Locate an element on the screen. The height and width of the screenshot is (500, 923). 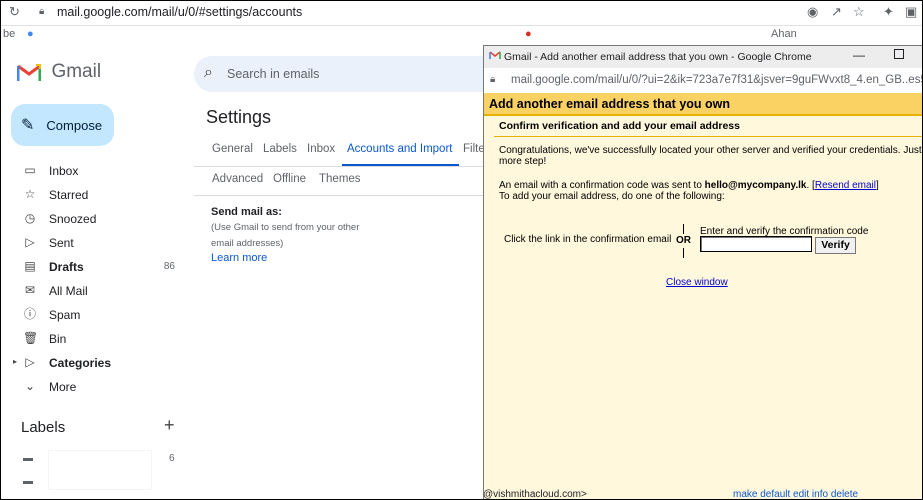
popup-header-text: Add another email address that you own is located at coordinates (610, 104).